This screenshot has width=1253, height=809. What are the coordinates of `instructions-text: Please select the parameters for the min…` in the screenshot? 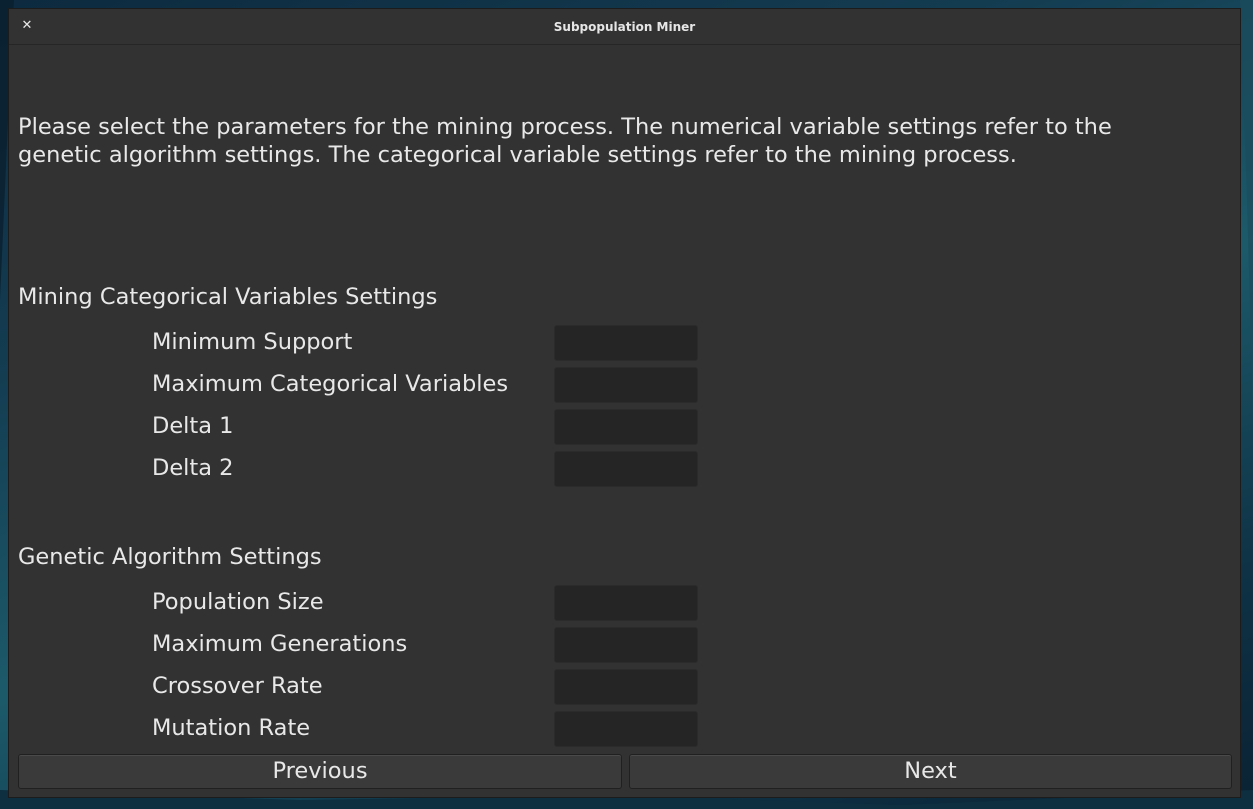 It's located at (618, 141).